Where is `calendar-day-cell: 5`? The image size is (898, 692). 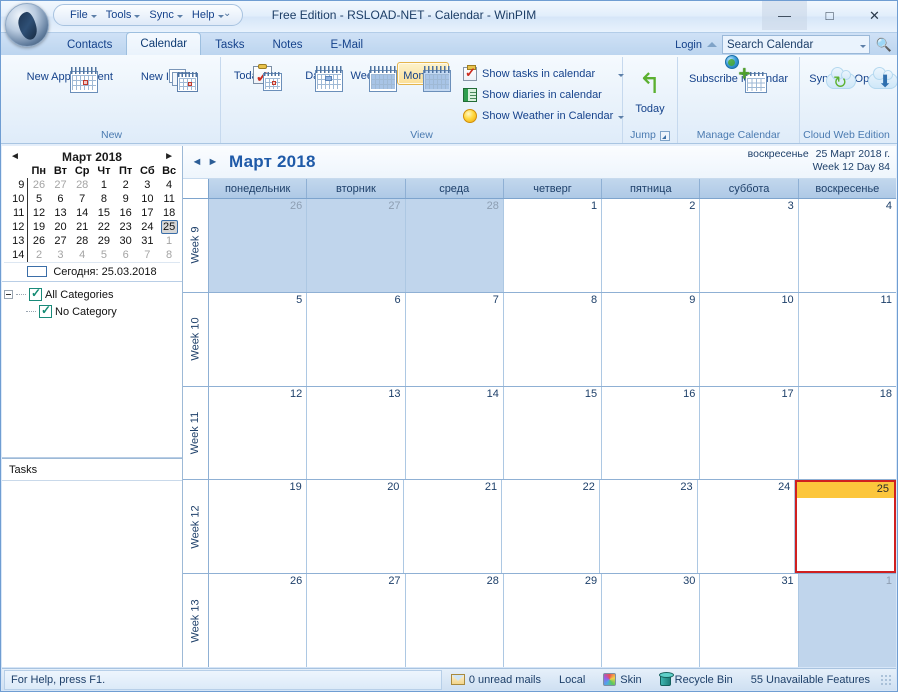
calendar-day-cell: 5 is located at coordinates (258, 339).